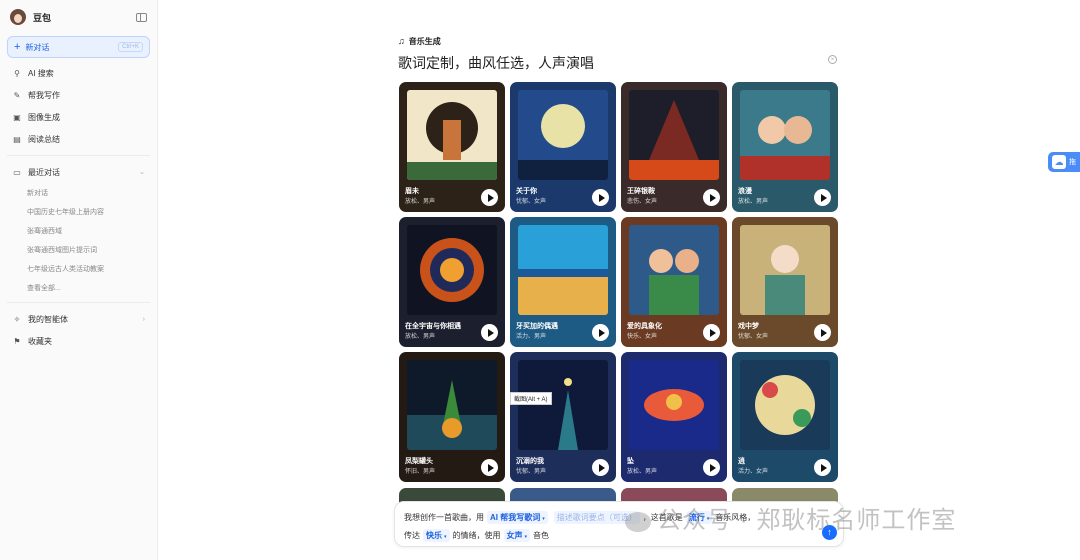 The image size is (1080, 560). What do you see at coordinates (785, 417) in the screenshot?
I see `song-card: 逍活力、女声` at bounding box center [785, 417].